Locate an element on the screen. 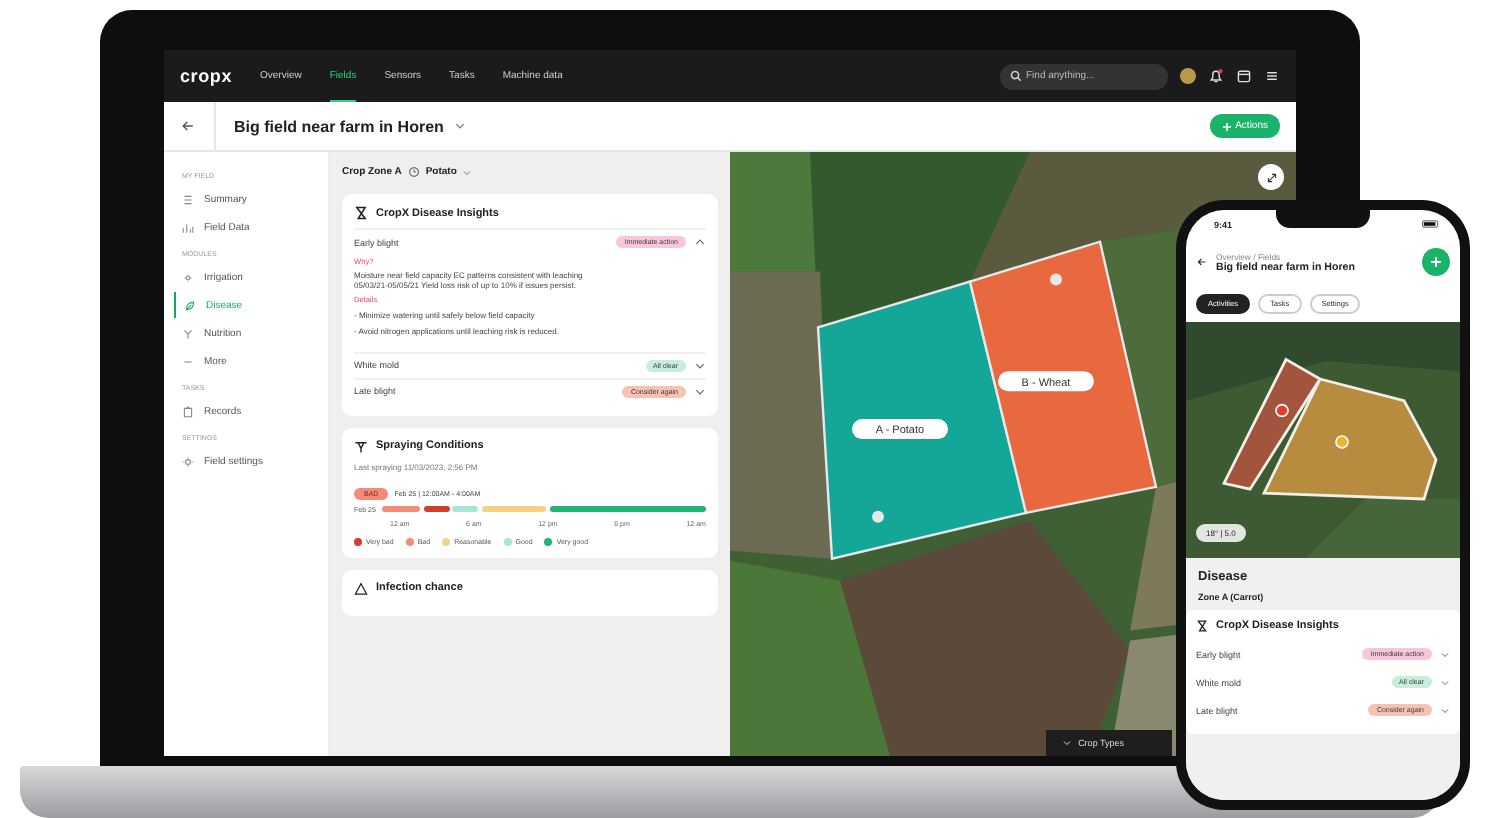 The height and width of the screenshot is (818, 1488). search-icon is located at coordinates (1016, 76).